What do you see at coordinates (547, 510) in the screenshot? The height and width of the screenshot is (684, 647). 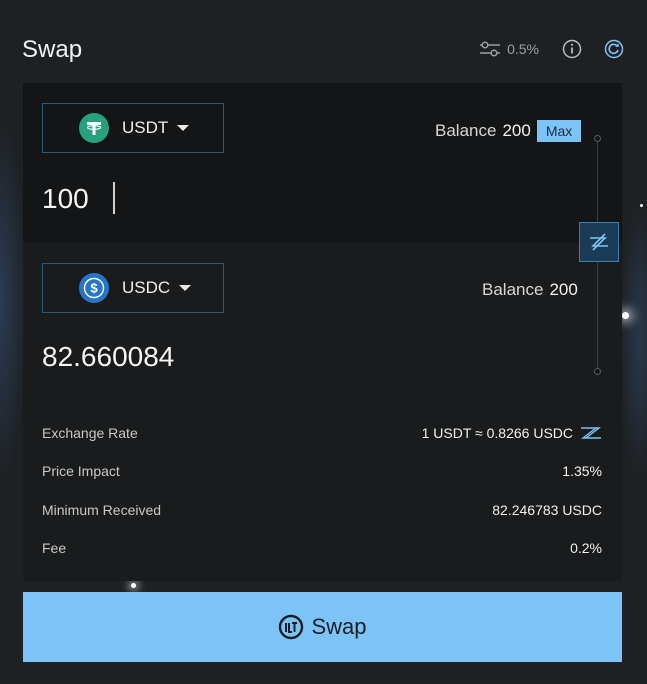 I see `minimum-received-value: 82.246783 USDC` at bounding box center [547, 510].